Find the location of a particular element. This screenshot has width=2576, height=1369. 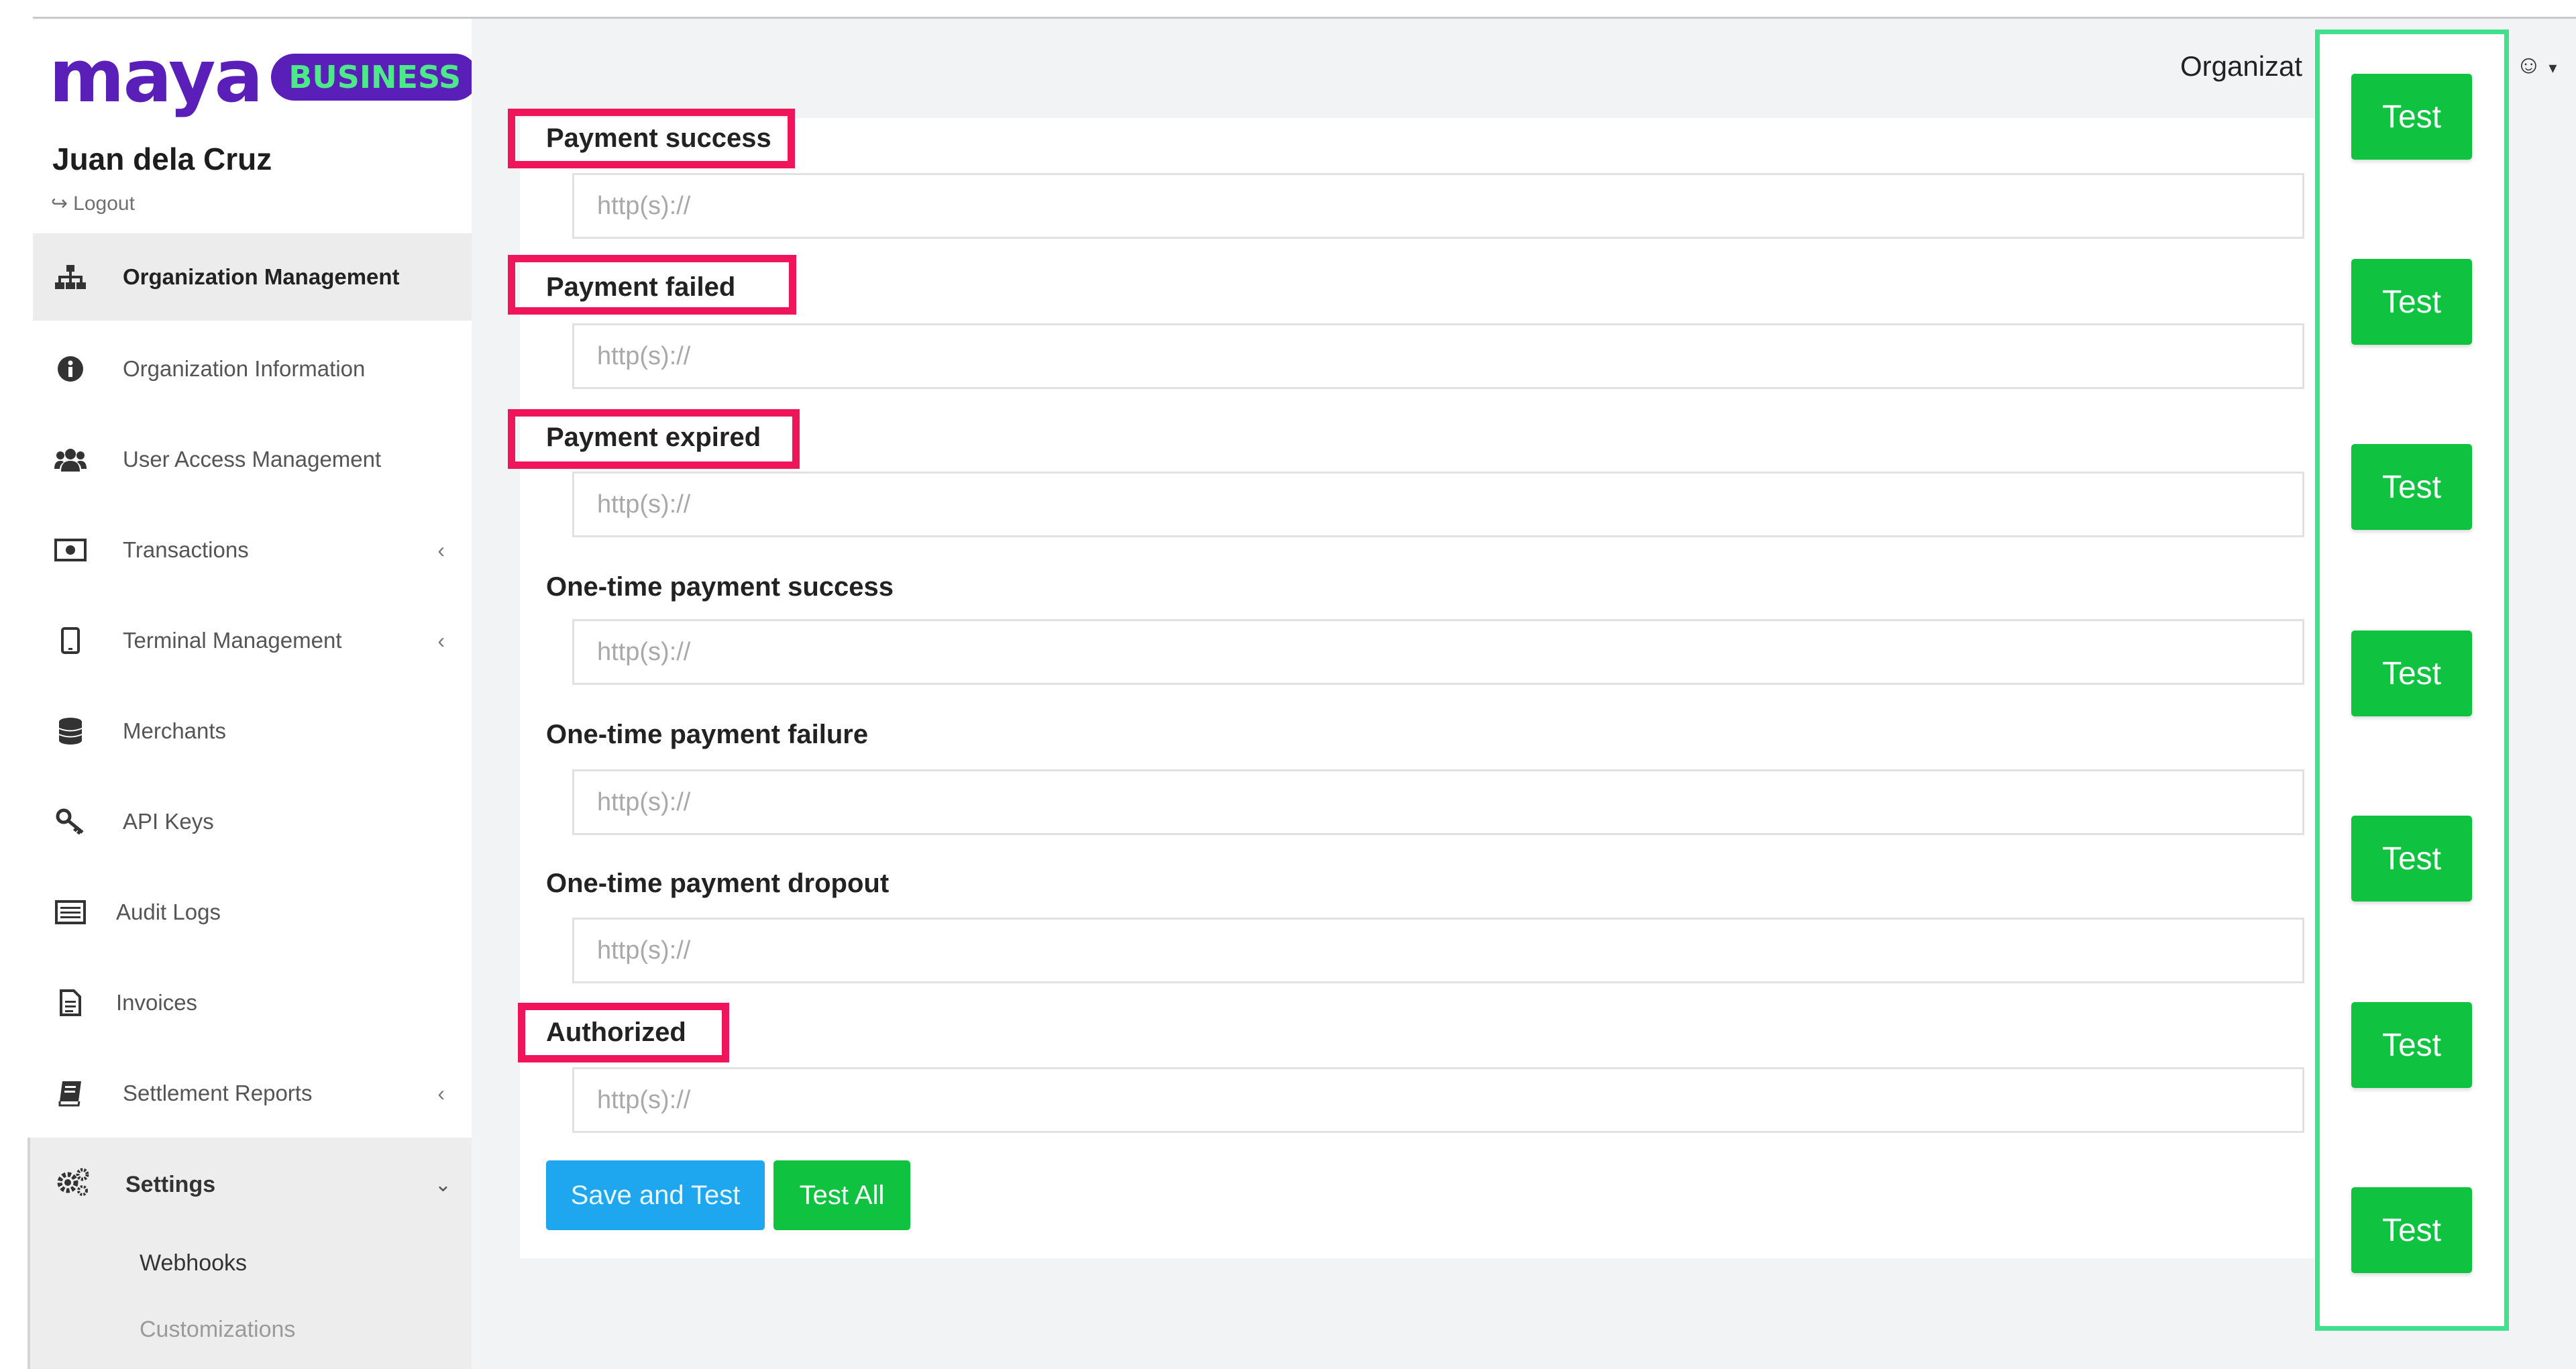

file-text-icon is located at coordinates (70, 1002).